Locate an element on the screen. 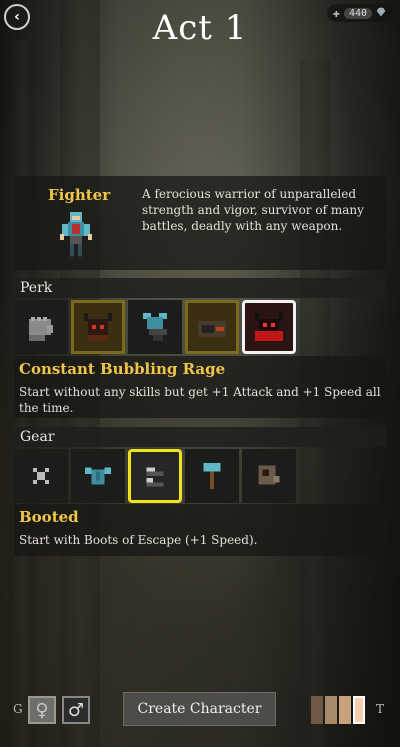  male-icon: ♂ is located at coordinates (76, 710).